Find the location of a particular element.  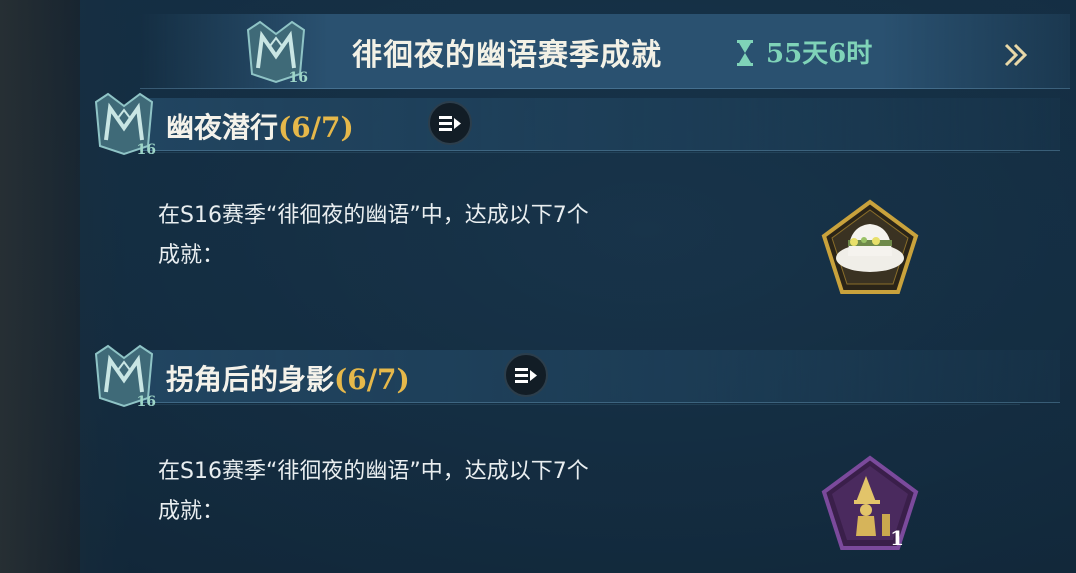

reward-item: white-flower-hat-icon is located at coordinates (870, 248).